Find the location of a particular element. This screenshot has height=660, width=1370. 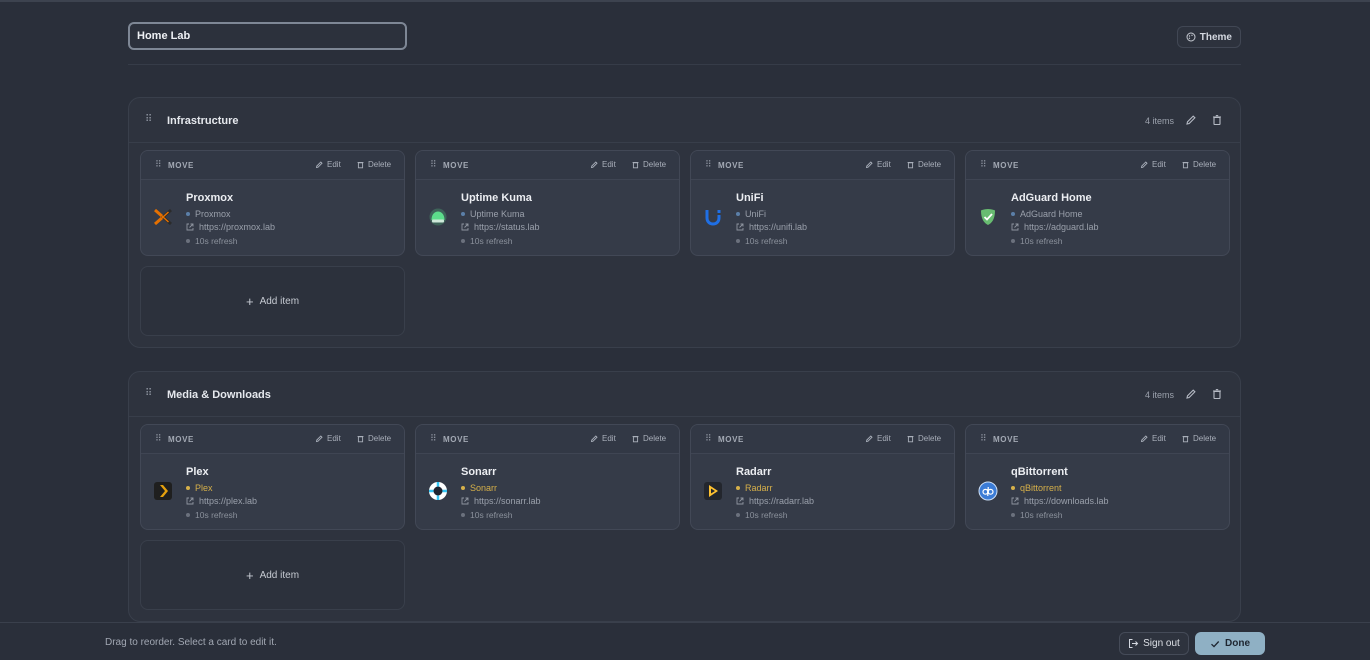

item-type: Proxmox is located at coordinates (208, 214).